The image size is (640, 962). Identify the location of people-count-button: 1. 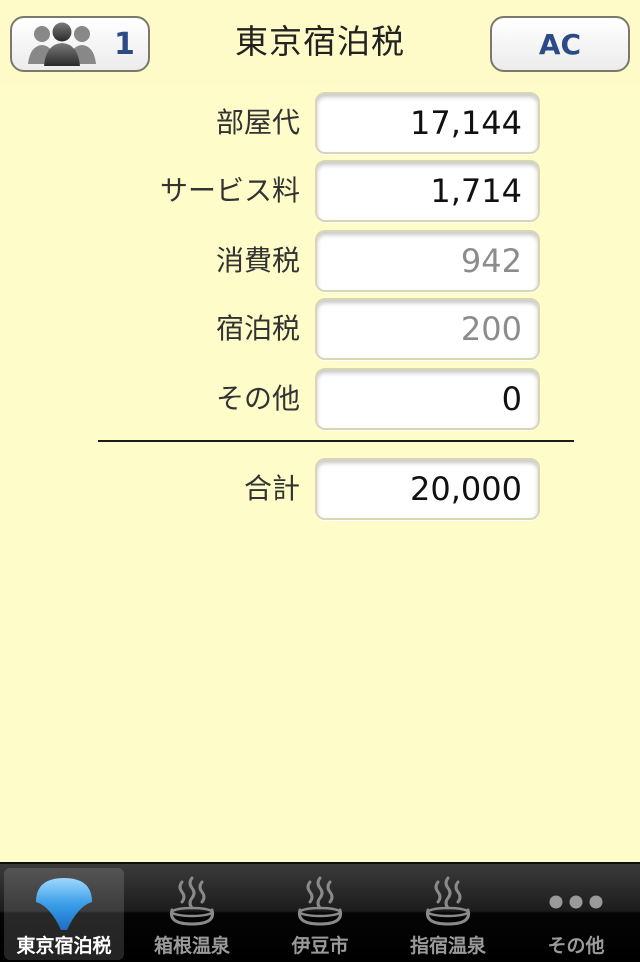
(80, 44).